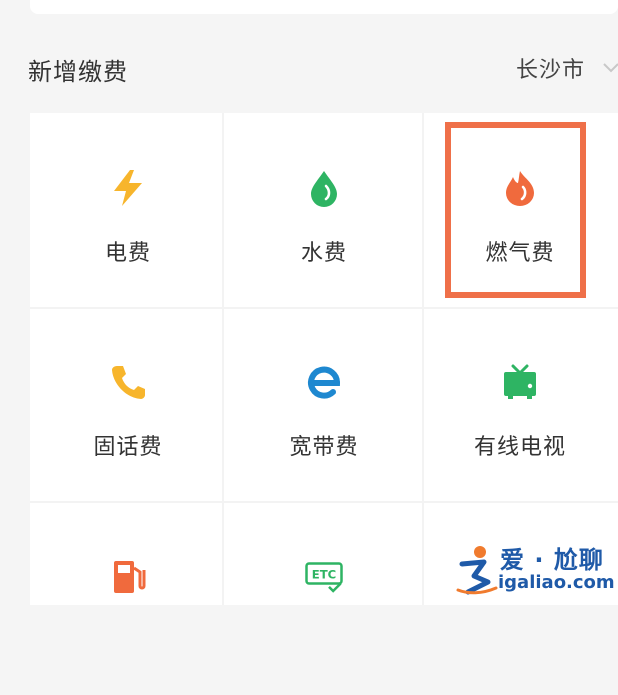 This screenshot has height=695, width=618. What do you see at coordinates (552, 560) in the screenshot?
I see `watermark-text: 爱 · 尬聊` at bounding box center [552, 560].